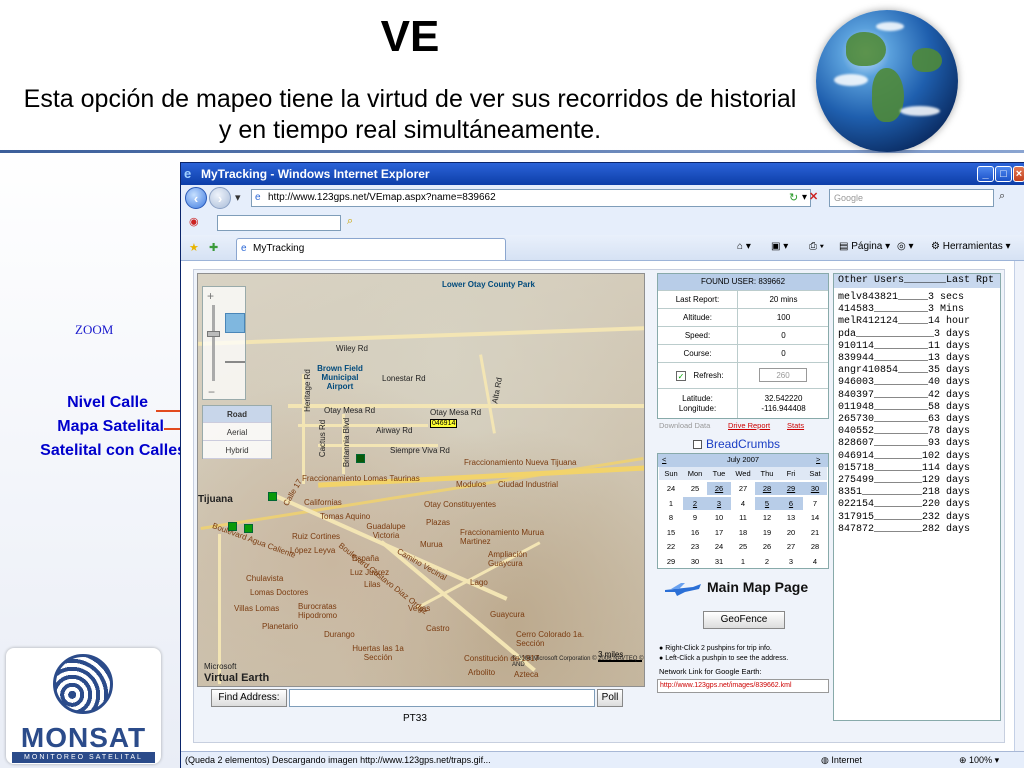 The image size is (1024, 768). I want to click on other-user-row: 265730_________63 days, so click(918, 420).